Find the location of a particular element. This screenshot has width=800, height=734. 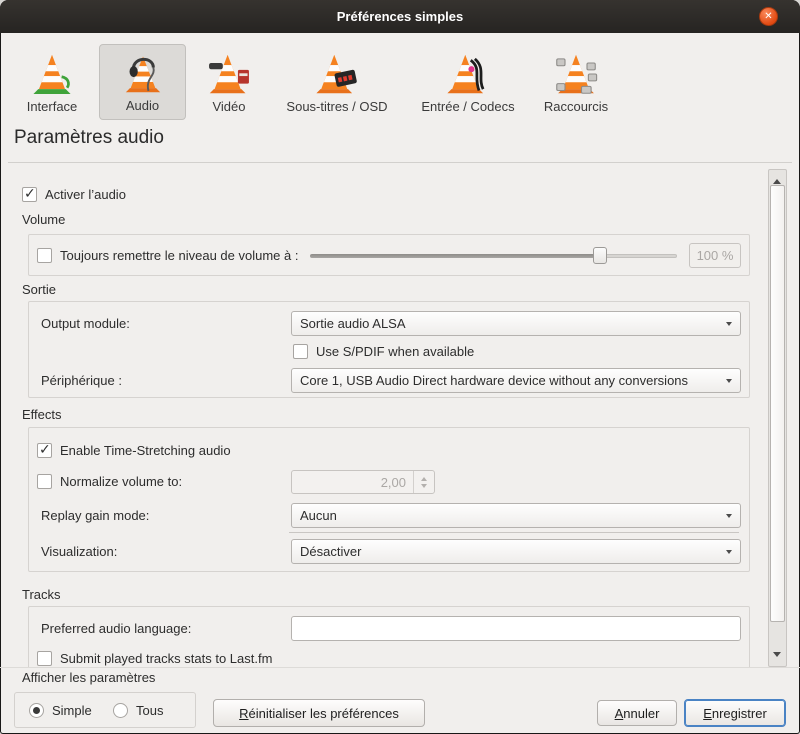

normalize-label: Normalize volume to: is located at coordinates (121, 481).